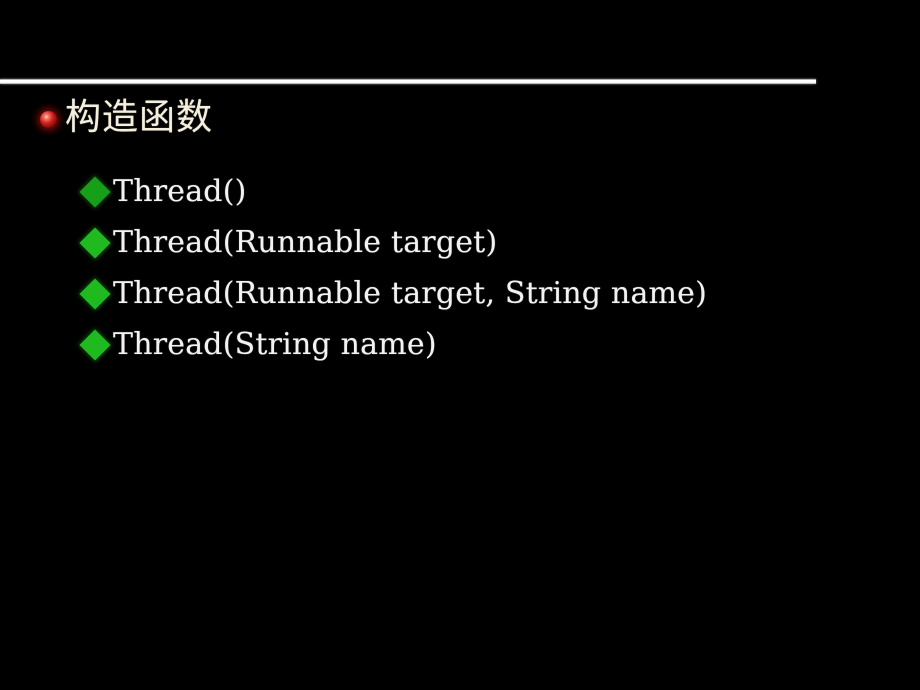 This screenshot has height=690, width=920. I want to click on list-item: Thread(Runnable target), so click(393, 242).